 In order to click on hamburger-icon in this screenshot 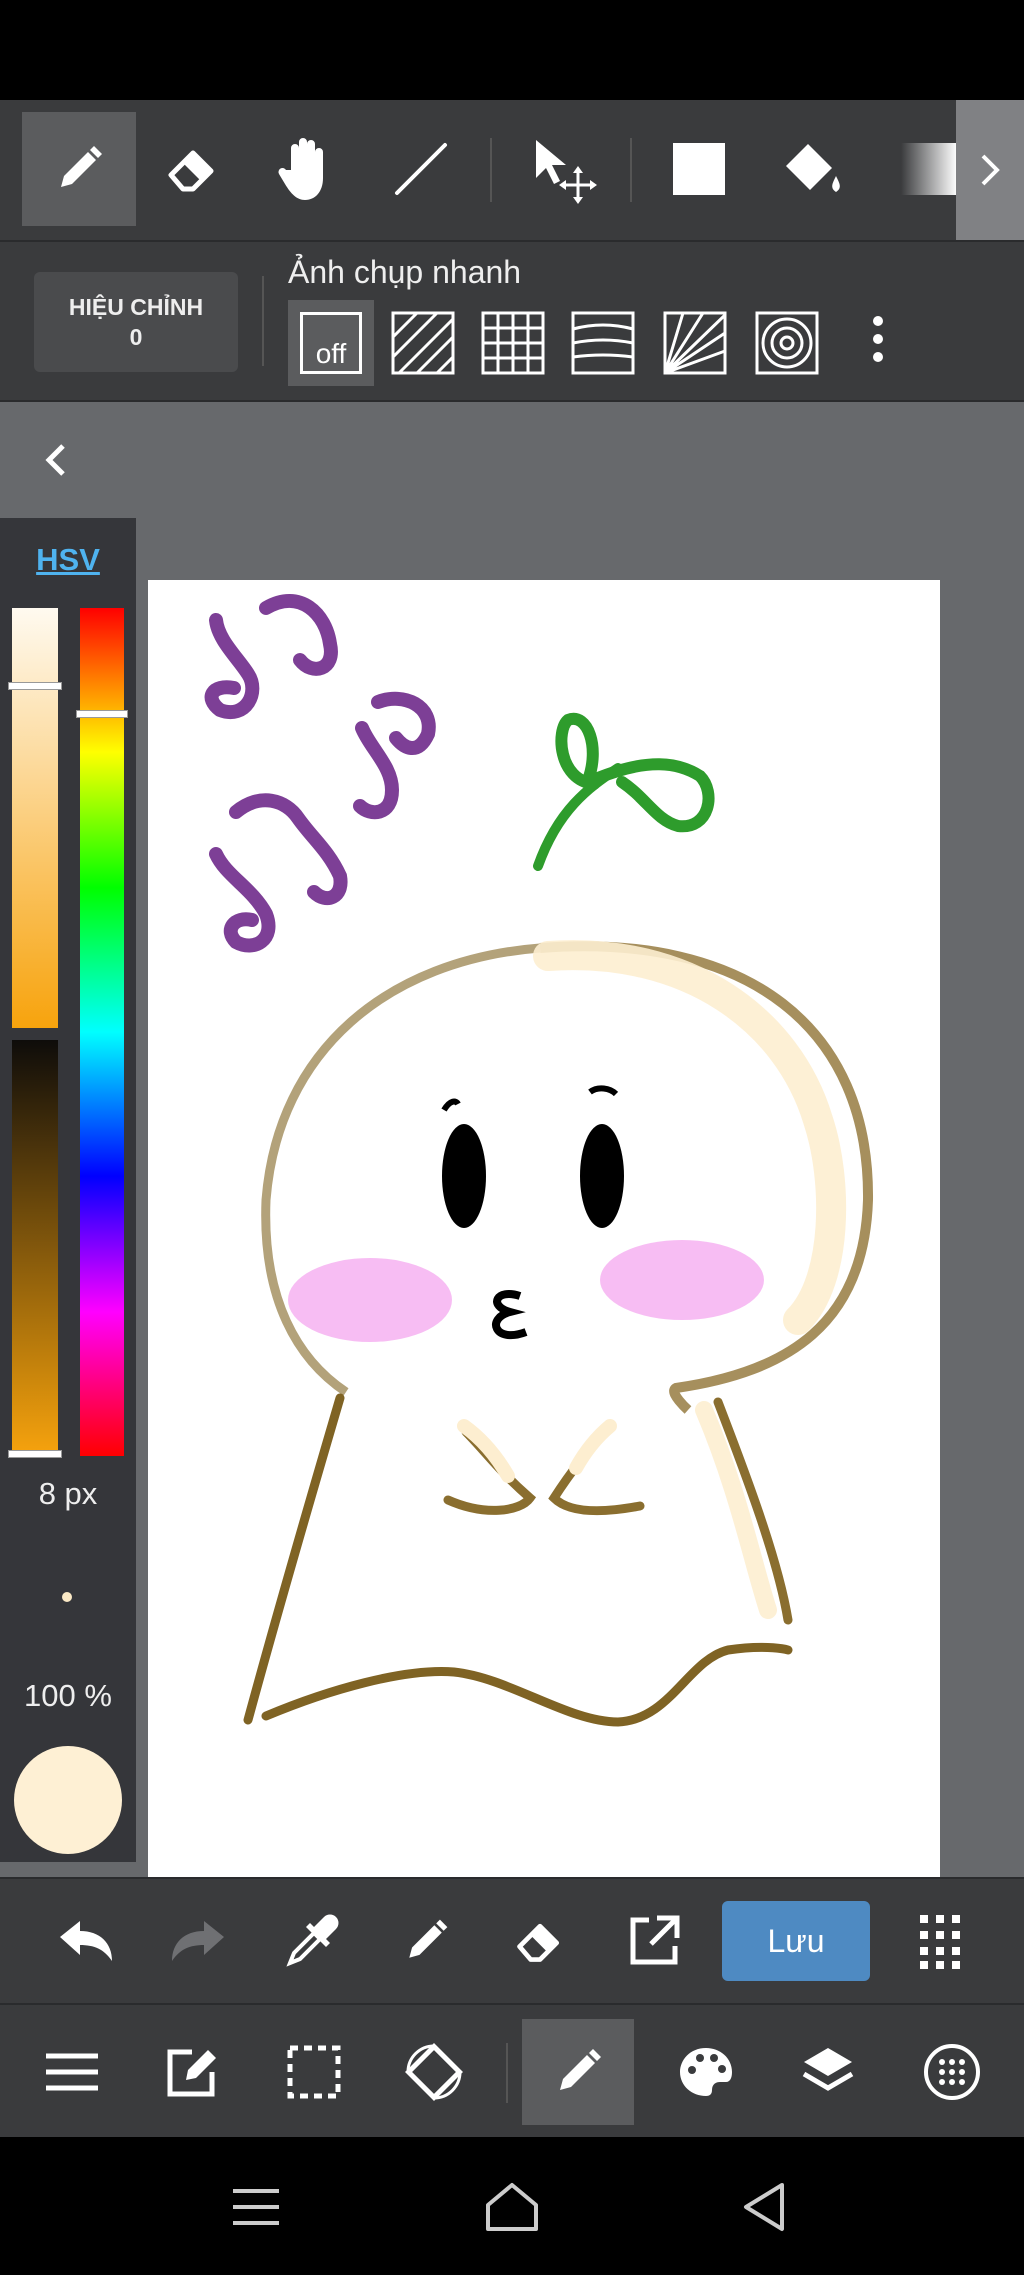, I will do `click(72, 2072)`.